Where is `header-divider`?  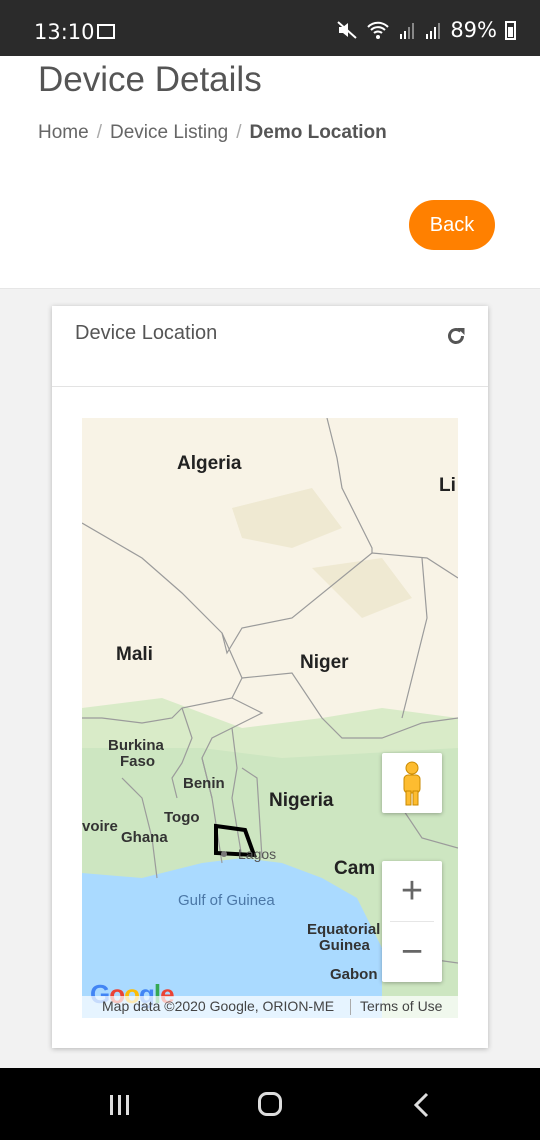 header-divider is located at coordinates (270, 288).